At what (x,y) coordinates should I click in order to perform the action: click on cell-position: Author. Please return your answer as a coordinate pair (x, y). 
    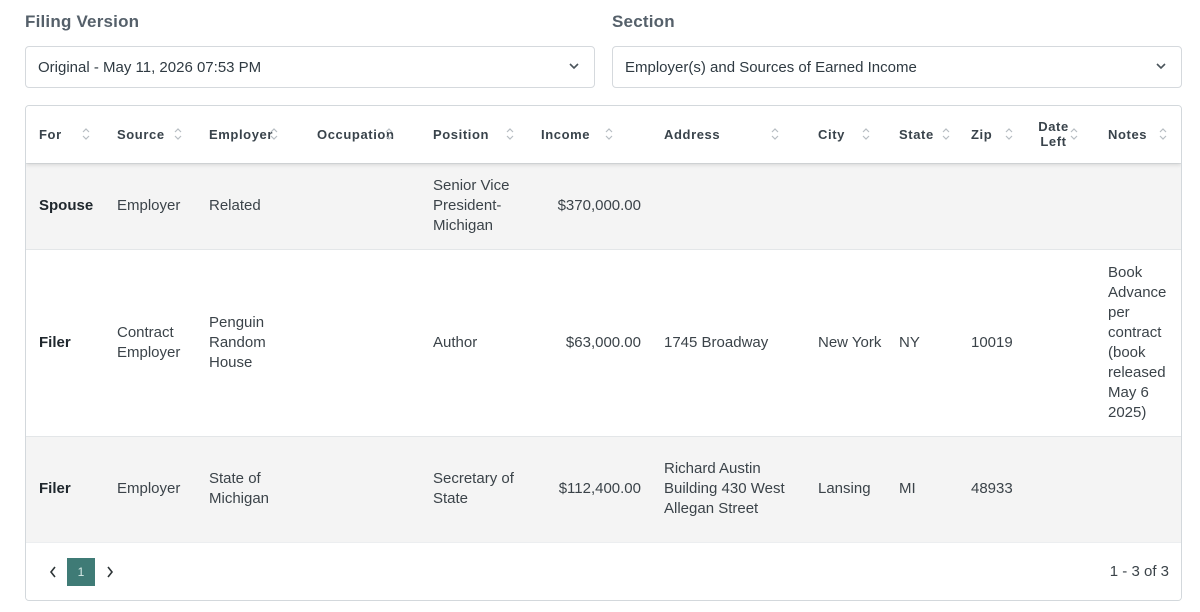
    Looking at the image, I should click on (455, 342).